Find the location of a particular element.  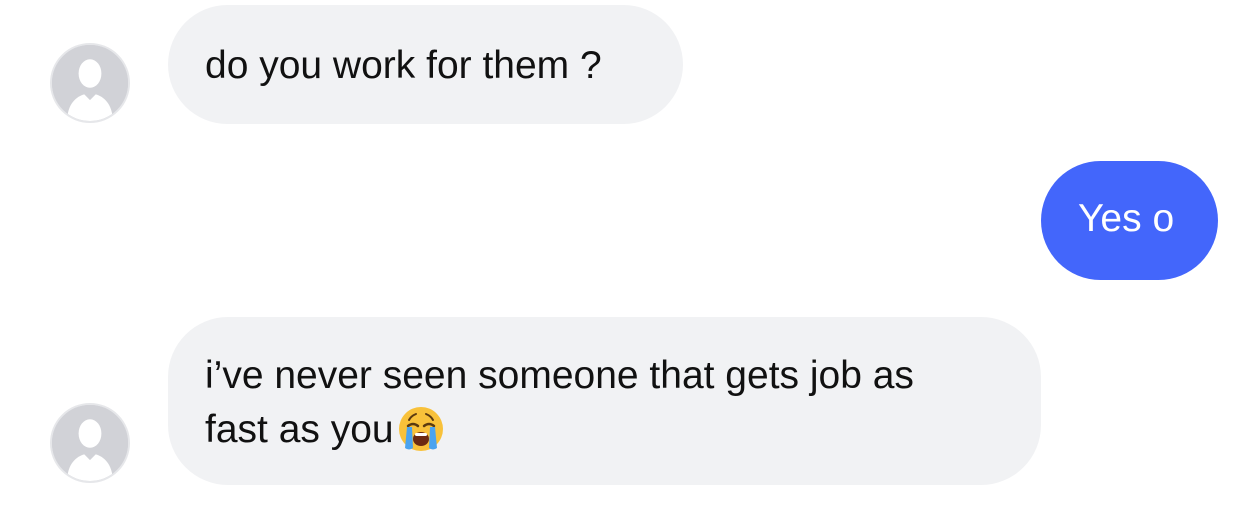

message-text-line: i’ve never seen someone that gets job as is located at coordinates (559, 375).